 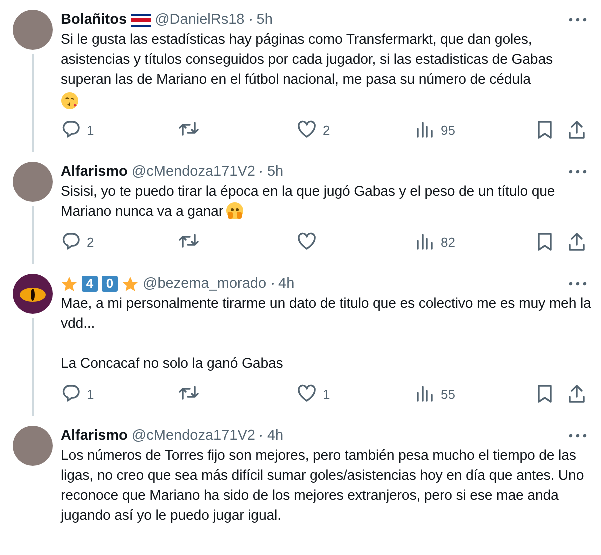 What do you see at coordinates (205, 284) in the screenshot?
I see `user-handle: @bezema_morado` at bounding box center [205, 284].